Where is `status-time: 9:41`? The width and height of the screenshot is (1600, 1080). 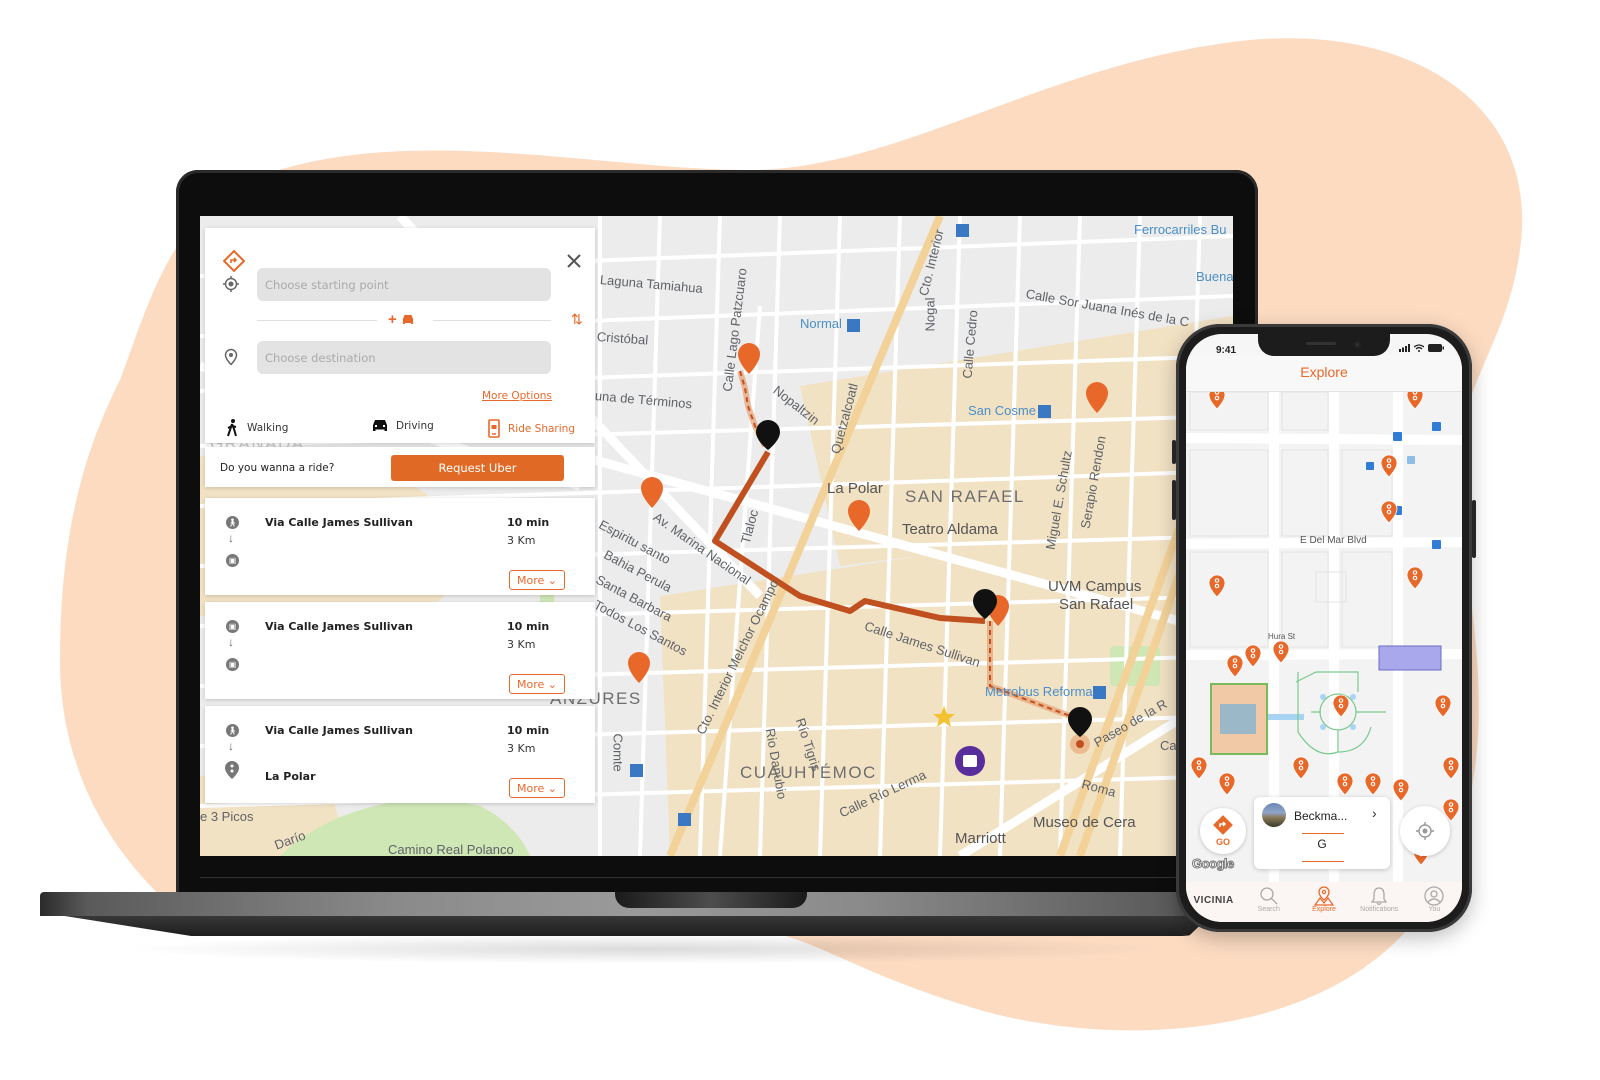 status-time: 9:41 is located at coordinates (1226, 350).